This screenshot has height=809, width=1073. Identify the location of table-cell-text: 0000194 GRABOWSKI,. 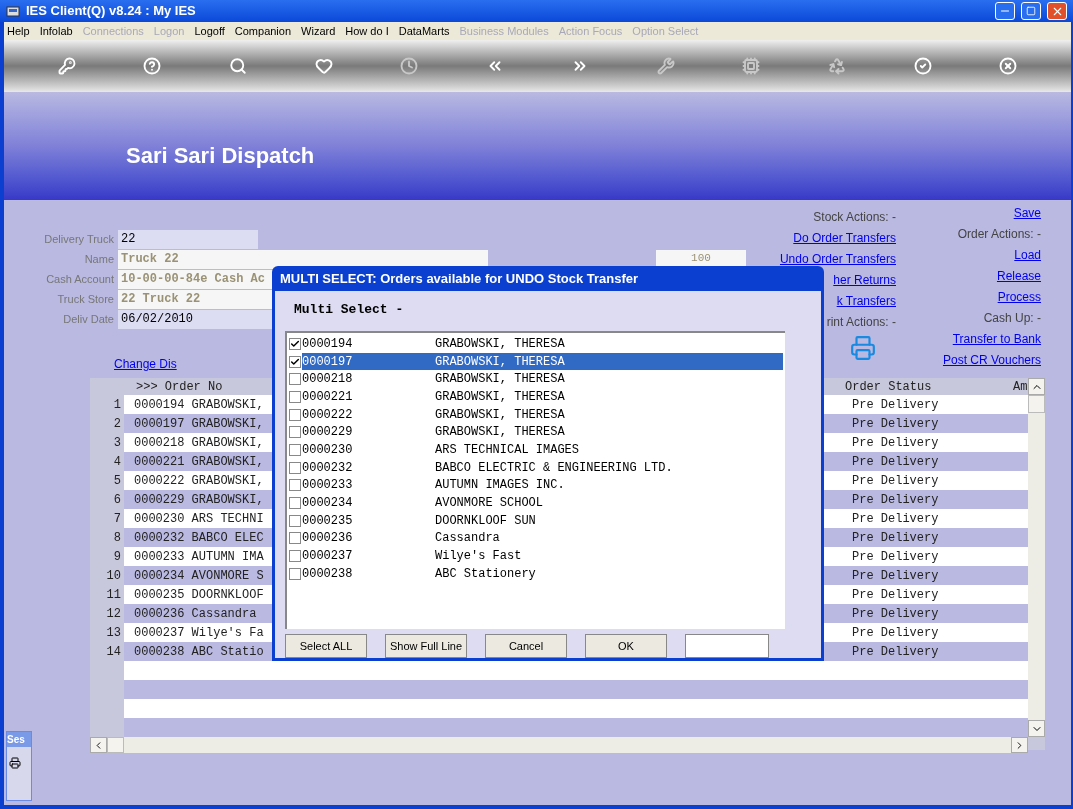
(199, 405).